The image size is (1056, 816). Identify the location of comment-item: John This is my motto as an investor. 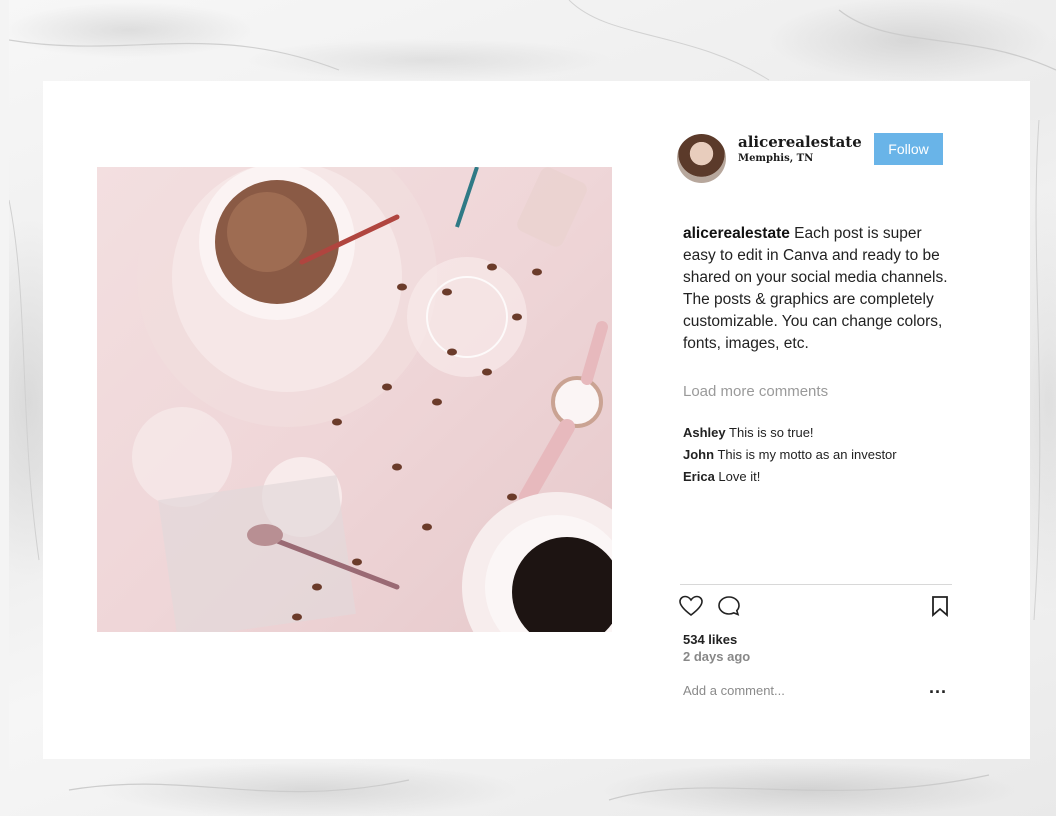
(790, 457).